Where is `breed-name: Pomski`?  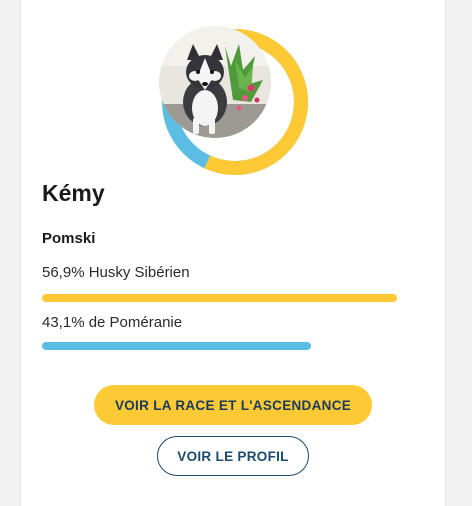 breed-name: Pomski is located at coordinates (69, 238).